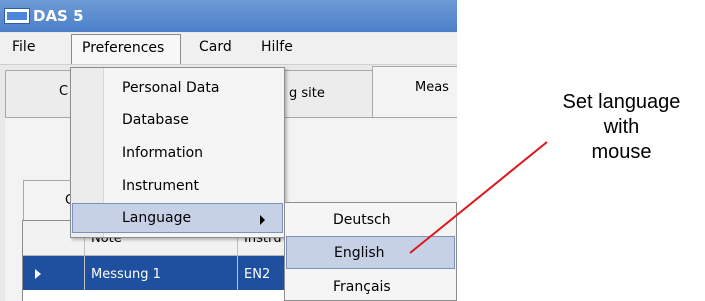 The height and width of the screenshot is (301, 705). I want to click on annotation-text: Set language with mouse, so click(621, 127).